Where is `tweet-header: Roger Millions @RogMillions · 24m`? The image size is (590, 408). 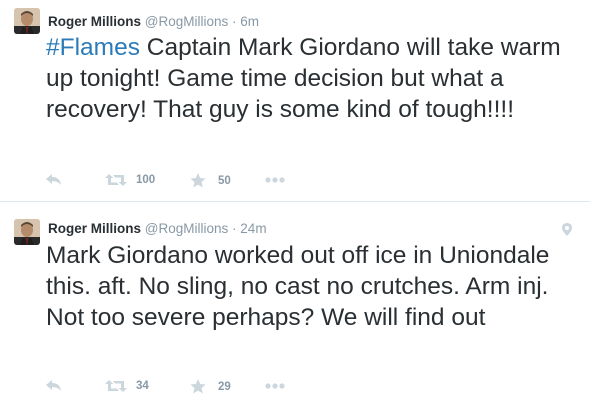 tweet-header: Roger Millions @RogMillions · 24m is located at coordinates (157, 229).